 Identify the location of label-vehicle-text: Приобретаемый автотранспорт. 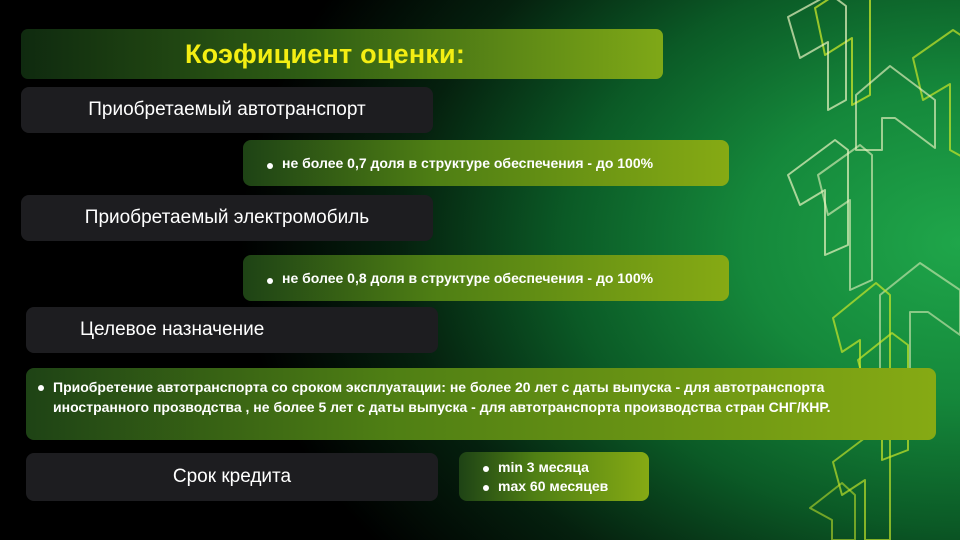
(227, 109).